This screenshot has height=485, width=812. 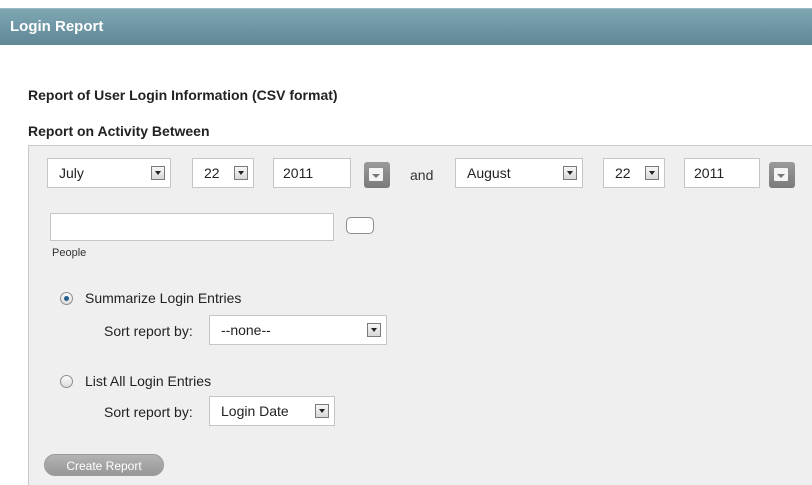 What do you see at coordinates (119, 131) in the screenshot?
I see `activity-label: Report on Activity Between` at bounding box center [119, 131].